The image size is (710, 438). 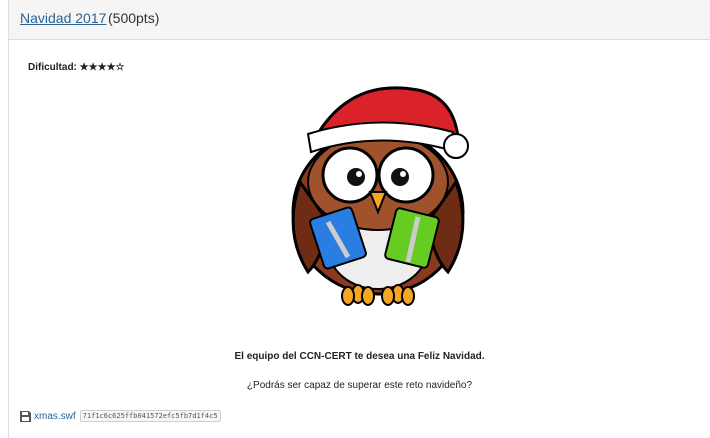 I want to click on christmas-owl-illustration, so click(x=380, y=196).